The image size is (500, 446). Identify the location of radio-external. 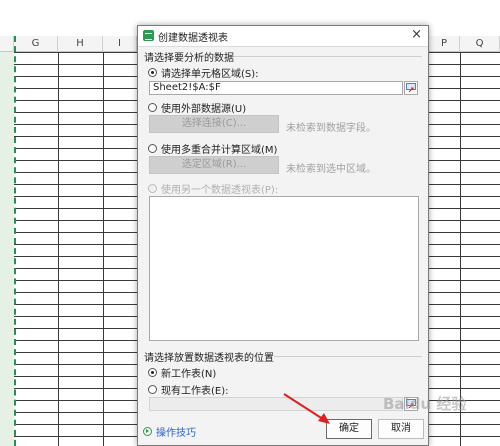
(152, 107).